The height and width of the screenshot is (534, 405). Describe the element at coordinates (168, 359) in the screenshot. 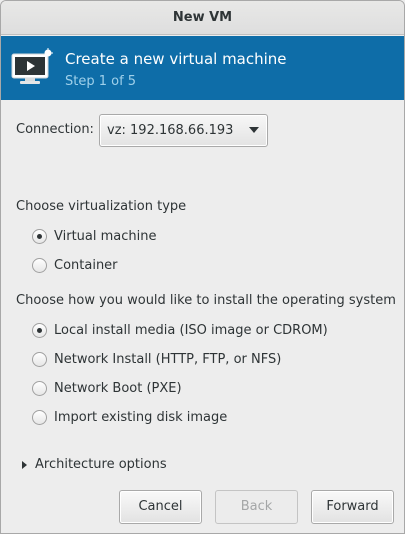

I see `radio-label: Network Install (HTTP, FTP, or NFS)` at that location.